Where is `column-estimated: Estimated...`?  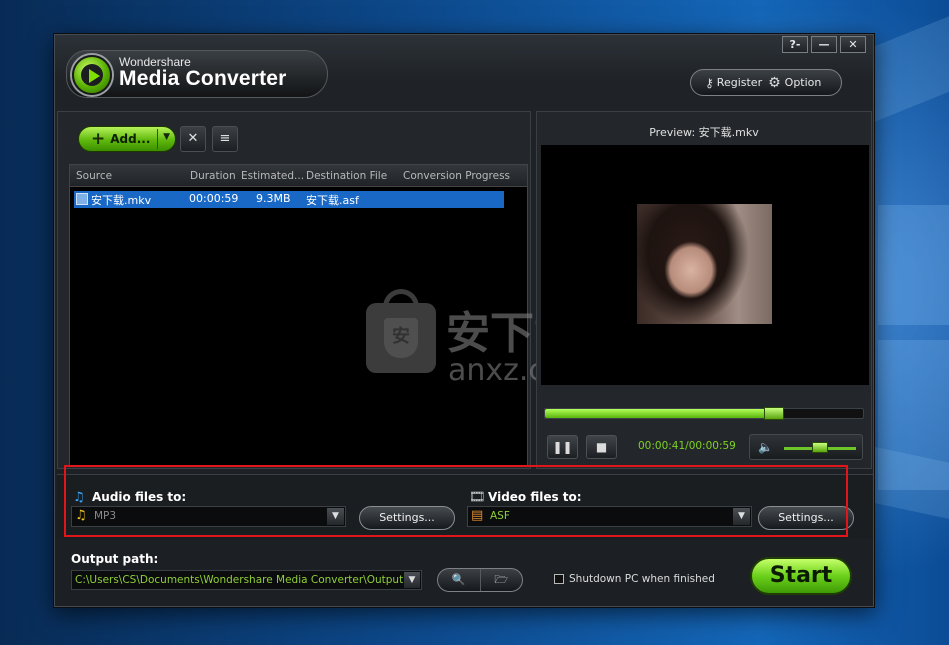 column-estimated: Estimated... is located at coordinates (272, 176).